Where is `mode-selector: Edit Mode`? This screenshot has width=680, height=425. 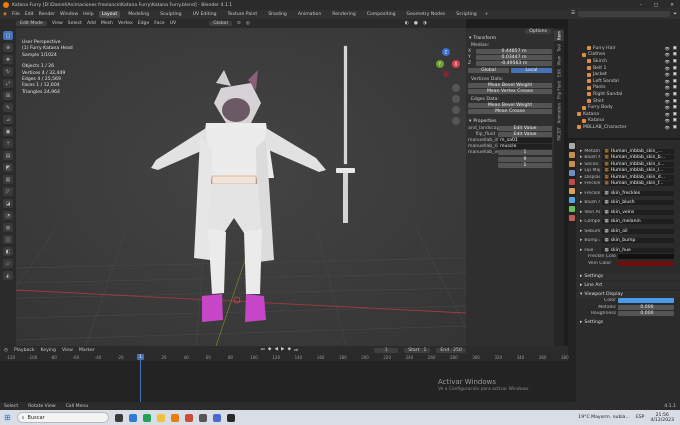
mode-selector: Edit Mode is located at coordinates (31, 23).